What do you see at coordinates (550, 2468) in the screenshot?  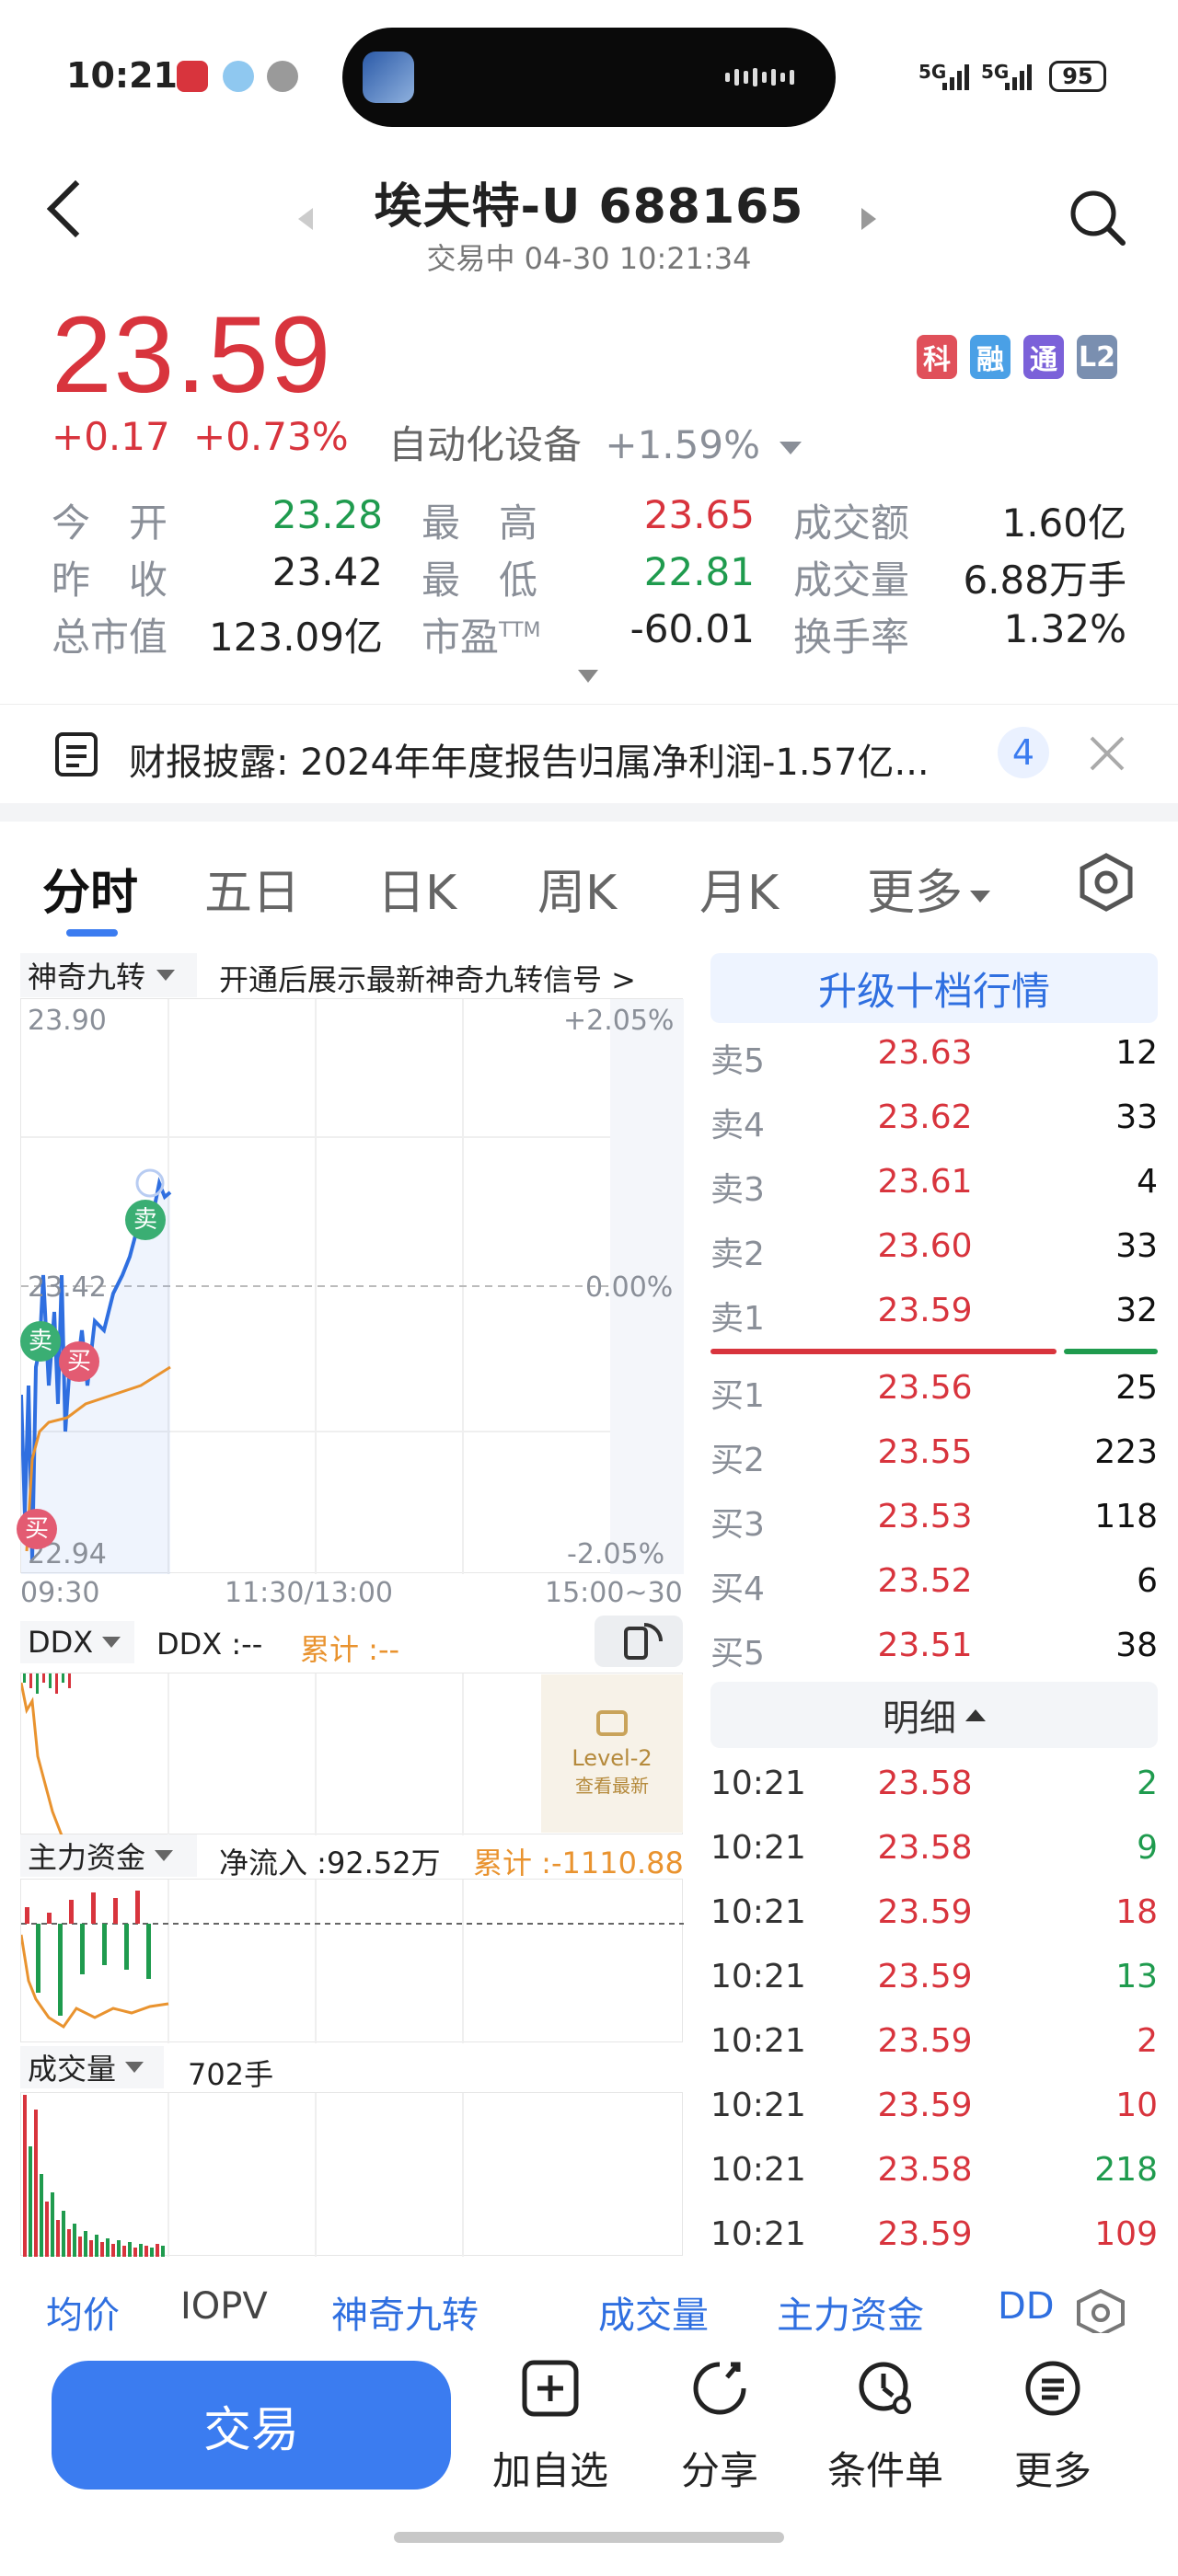 I see `add-watchlist-label: 加自选` at bounding box center [550, 2468].